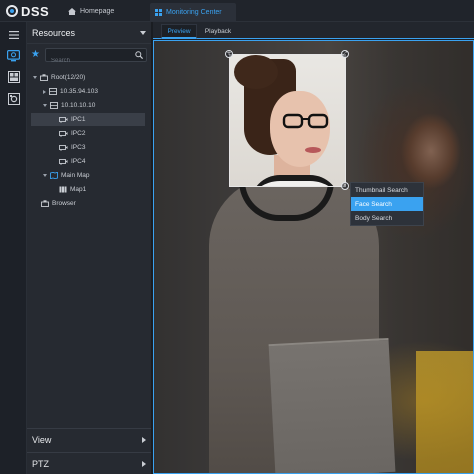 This screenshot has height=474, width=474. I want to click on layout-button, so click(13, 77).